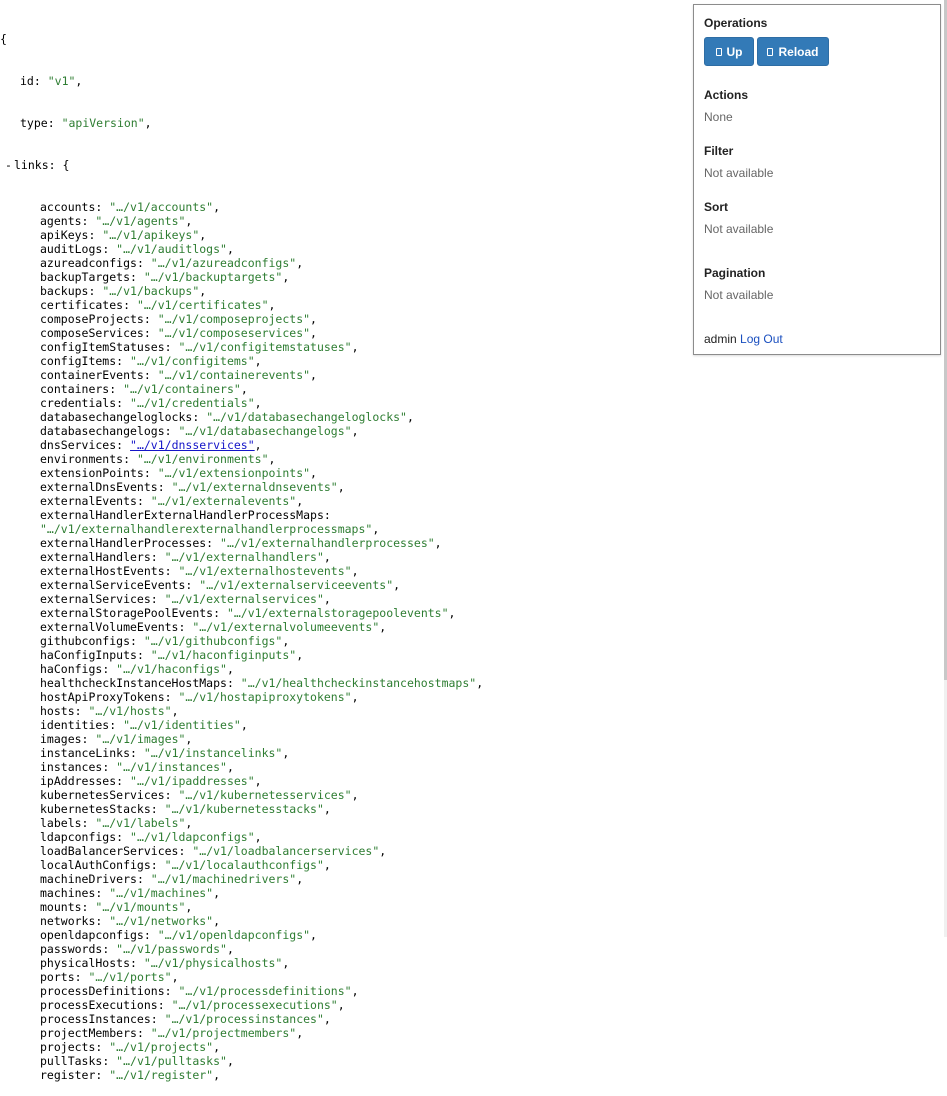 The width and height of the screenshot is (947, 1096). I want to click on link-value: "…/v1/externalstoragepoolevents", so click(338, 613).